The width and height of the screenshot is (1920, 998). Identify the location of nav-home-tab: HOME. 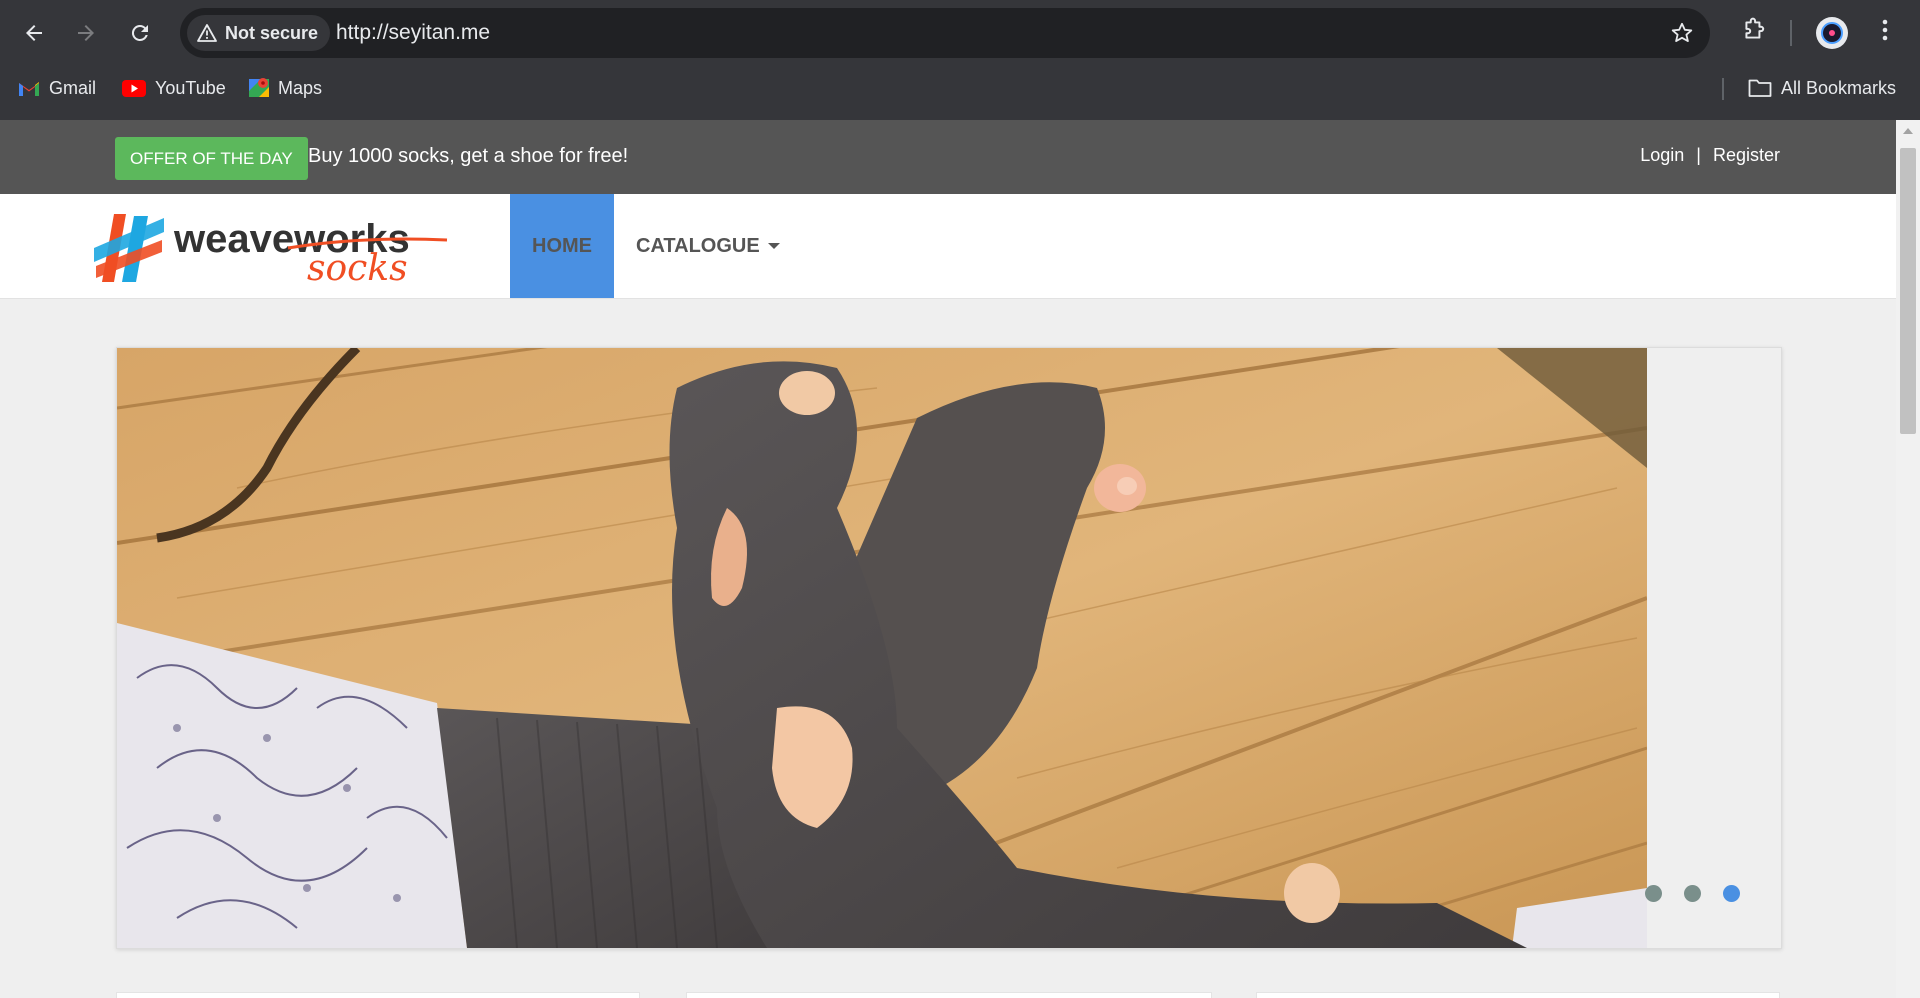
(562, 246).